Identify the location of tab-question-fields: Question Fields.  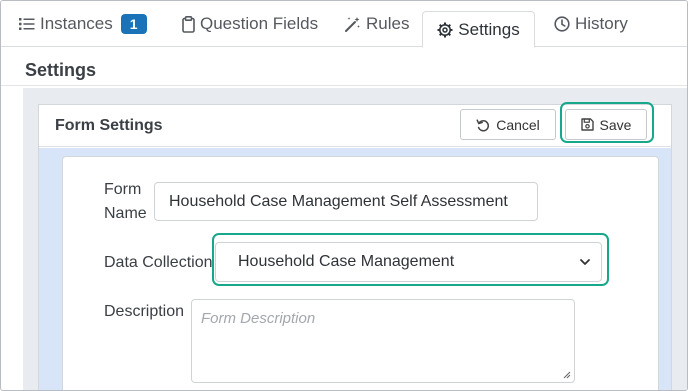
(250, 24).